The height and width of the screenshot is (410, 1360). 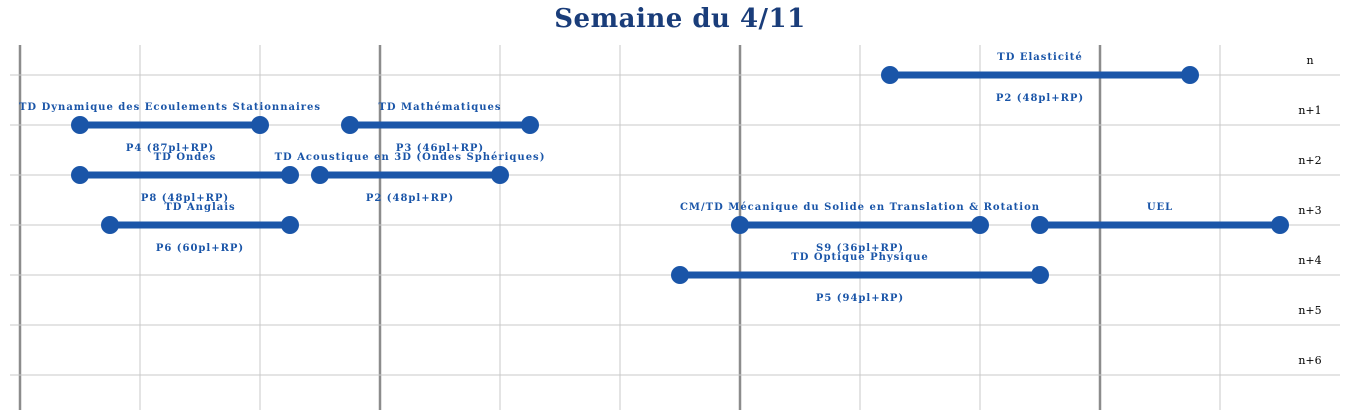 I want to click on event-7: UEL, so click(x=1160, y=218).